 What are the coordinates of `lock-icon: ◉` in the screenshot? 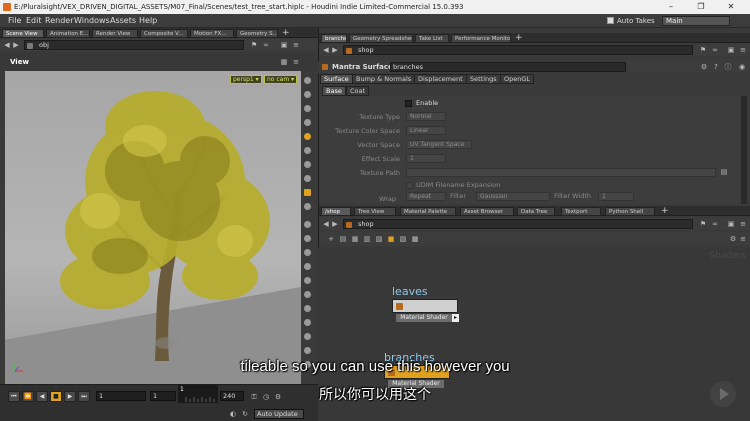 It's located at (742, 67).